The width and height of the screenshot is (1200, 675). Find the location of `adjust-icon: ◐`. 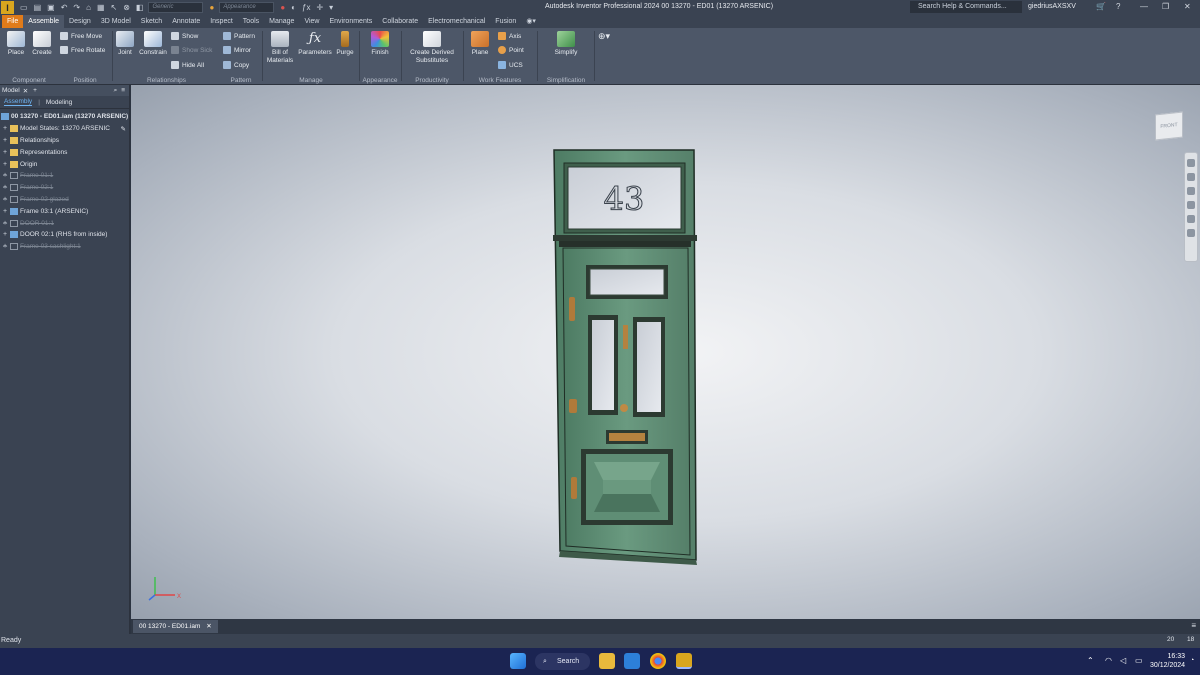

adjust-icon: ◐ is located at coordinates (293, 7).